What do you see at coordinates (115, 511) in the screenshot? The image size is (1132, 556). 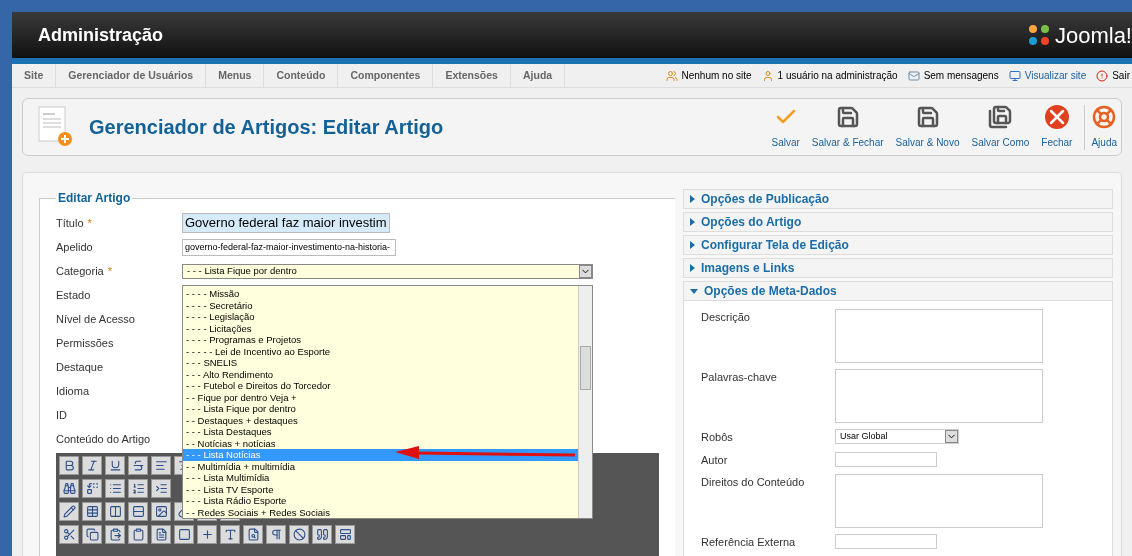 I see `columns-icon` at bounding box center [115, 511].